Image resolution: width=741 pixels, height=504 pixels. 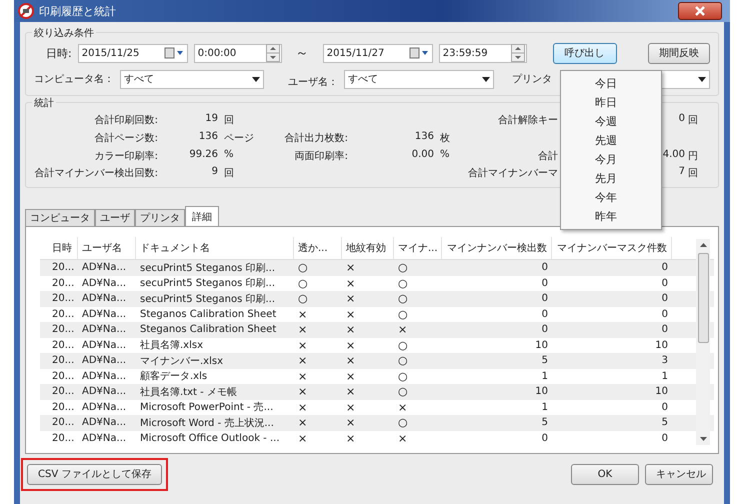 I want to click on stat-label: 合計, so click(x=547, y=157).